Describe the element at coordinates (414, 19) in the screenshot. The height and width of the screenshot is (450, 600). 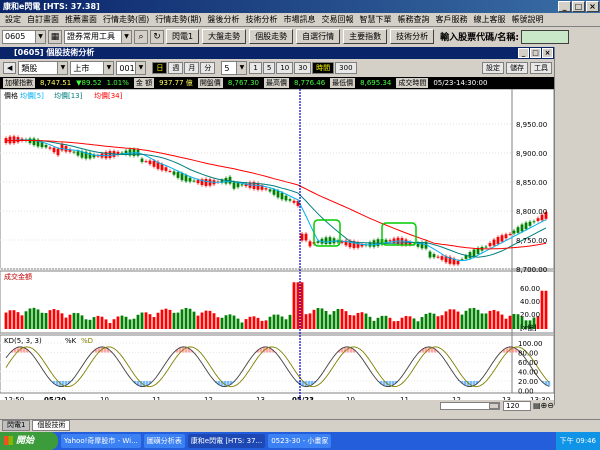
I see `menu-item-10: 帳務查詢` at that location.